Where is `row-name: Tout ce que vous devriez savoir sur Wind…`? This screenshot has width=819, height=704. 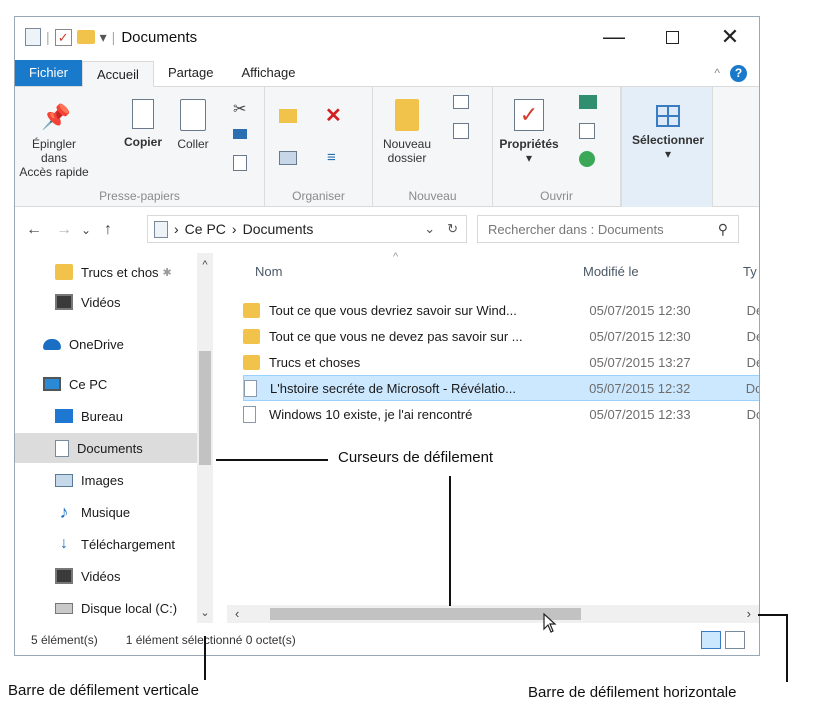
row-name: Tout ce que vous devriez savoir sur Wind… is located at coordinates (393, 310).